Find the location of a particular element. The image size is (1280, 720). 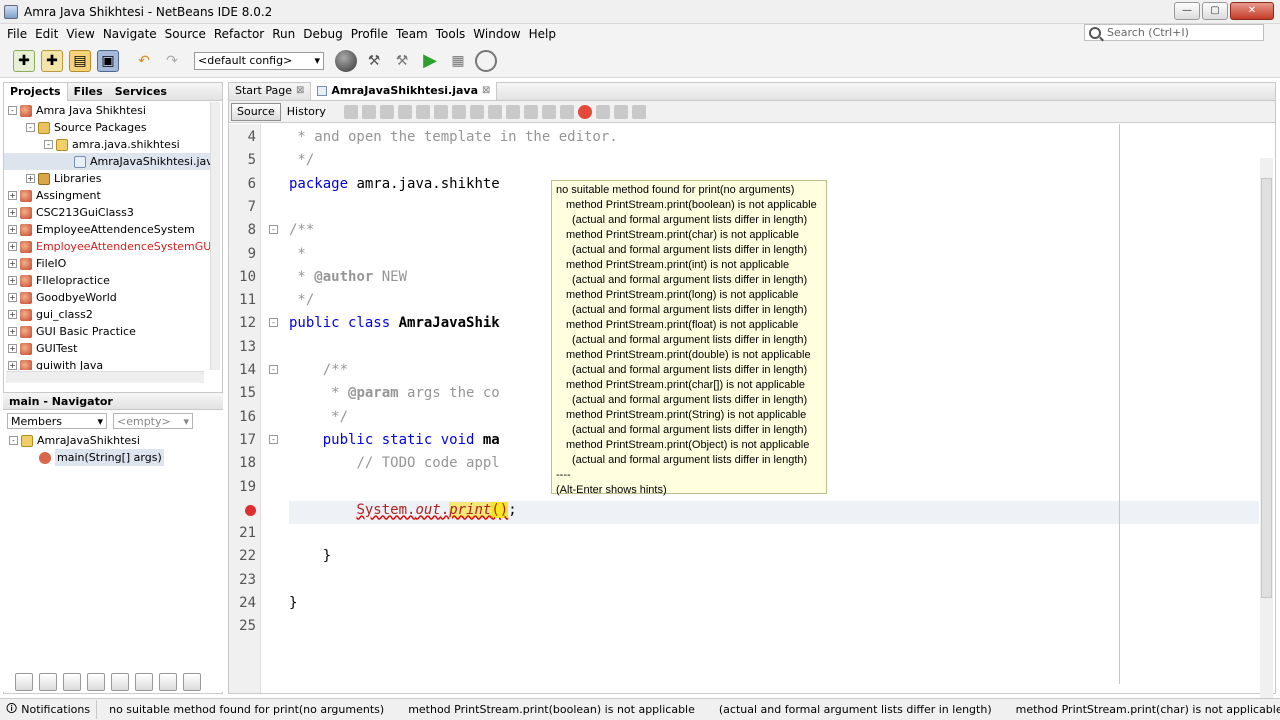

tree-node: + GUI Basic Practice is located at coordinates (109, 331).